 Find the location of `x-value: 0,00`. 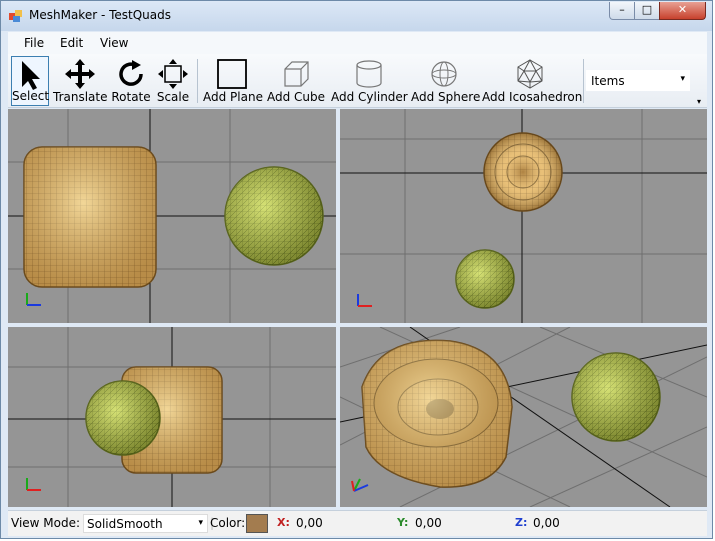

x-value: 0,00 is located at coordinates (309, 523).